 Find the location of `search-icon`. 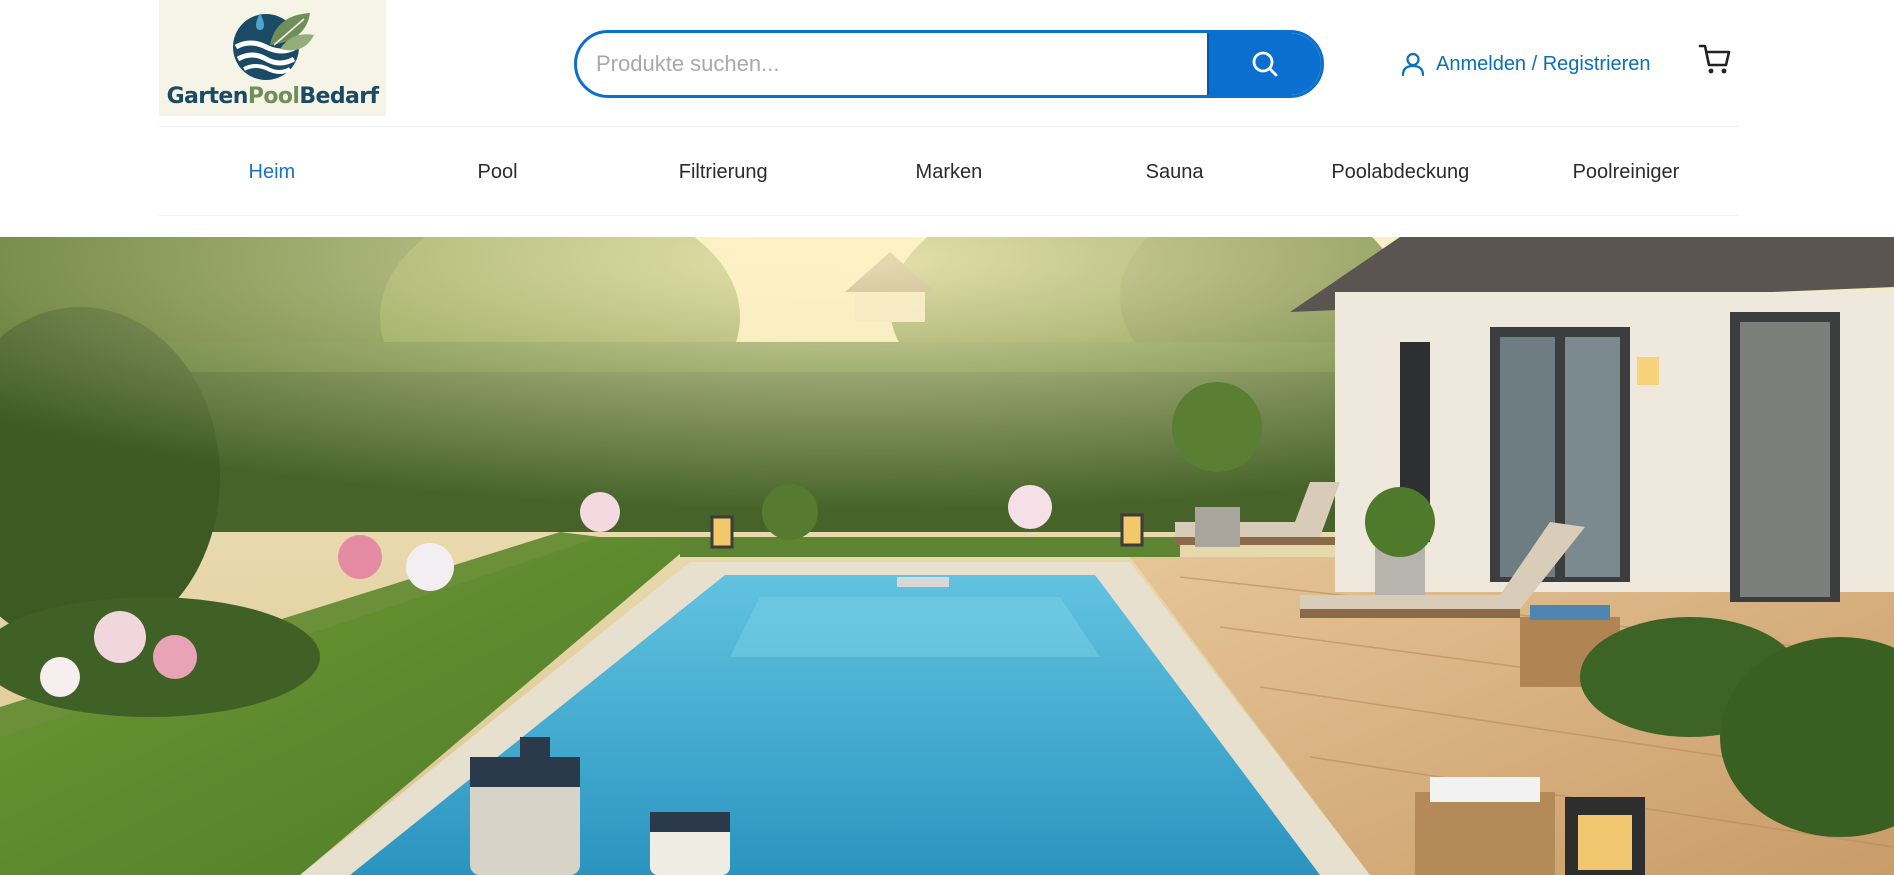

search-icon is located at coordinates (1265, 64).